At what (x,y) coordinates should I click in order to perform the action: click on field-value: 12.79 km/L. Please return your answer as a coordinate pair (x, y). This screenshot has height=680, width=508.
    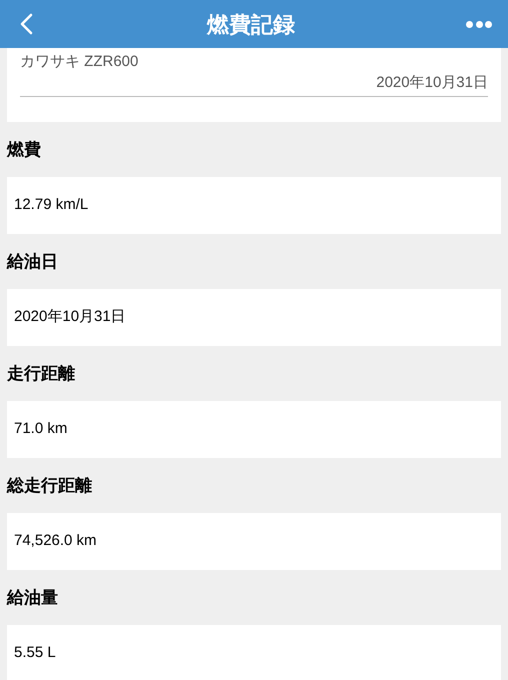
    Looking at the image, I should click on (254, 205).